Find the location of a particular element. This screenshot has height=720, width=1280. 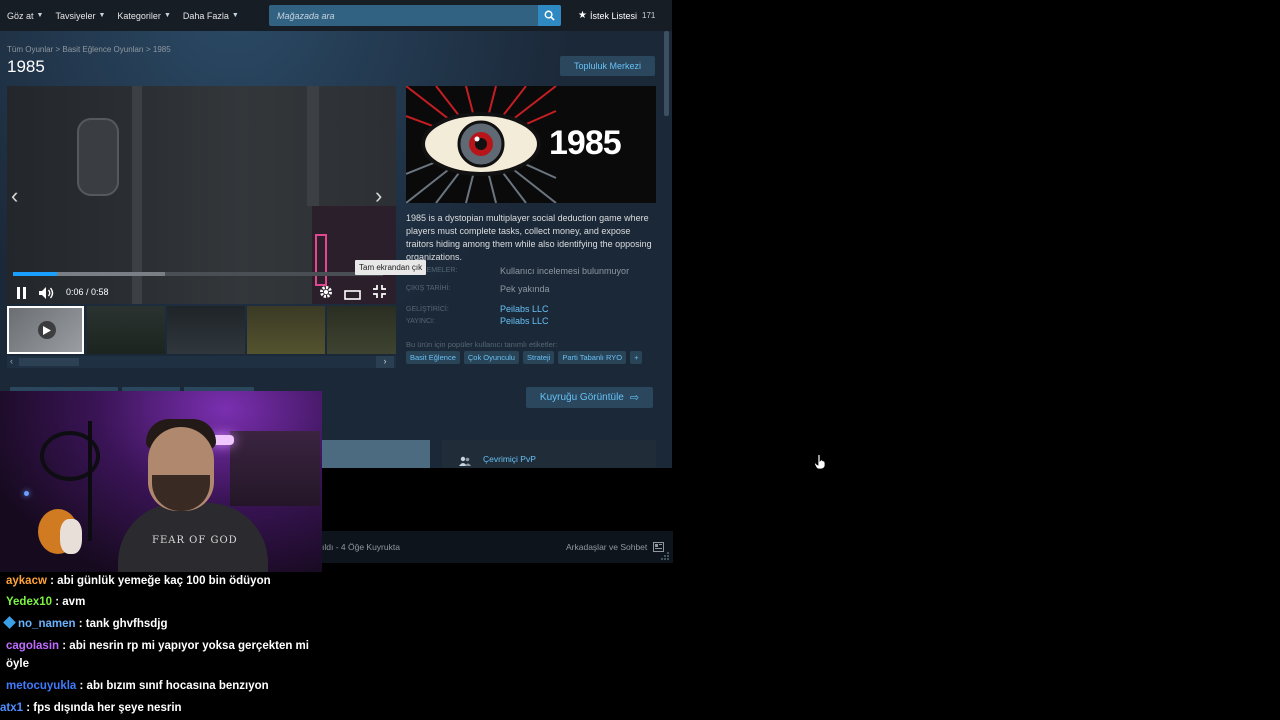

search-icon is located at coordinates (549, 15).